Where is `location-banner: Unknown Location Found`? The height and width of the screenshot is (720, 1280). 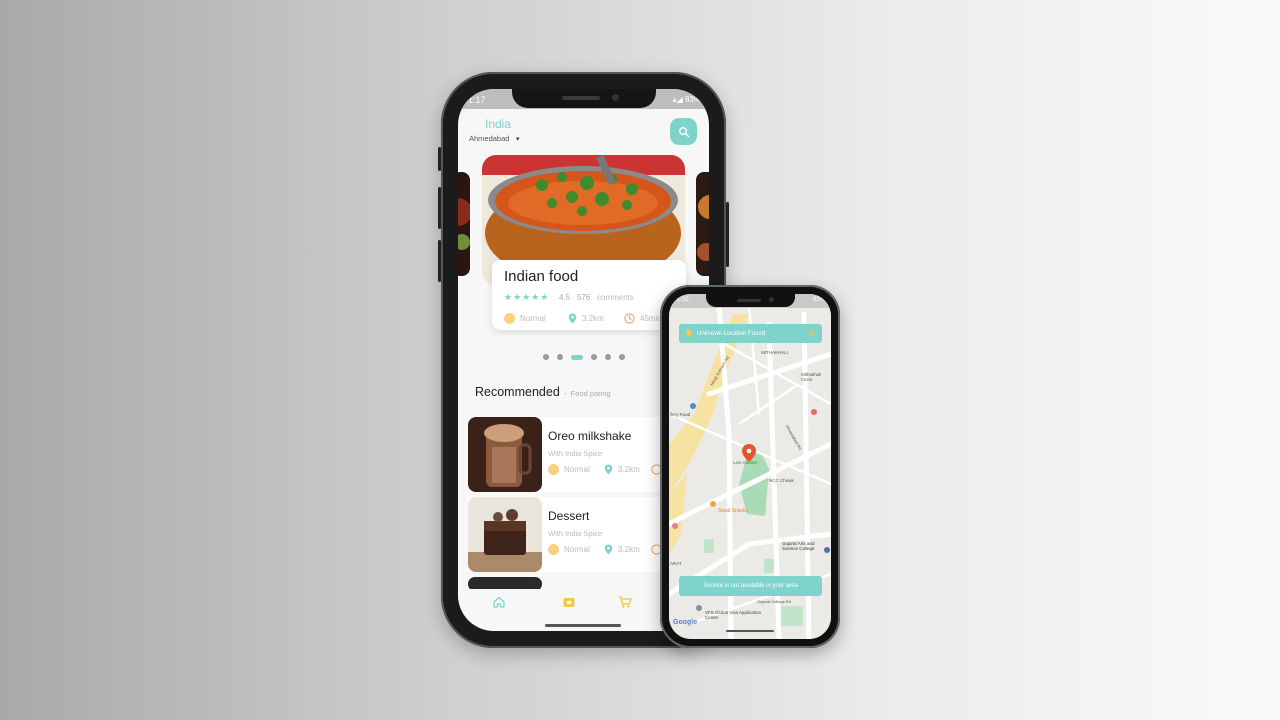 location-banner: Unknown Location Found is located at coordinates (750, 333).